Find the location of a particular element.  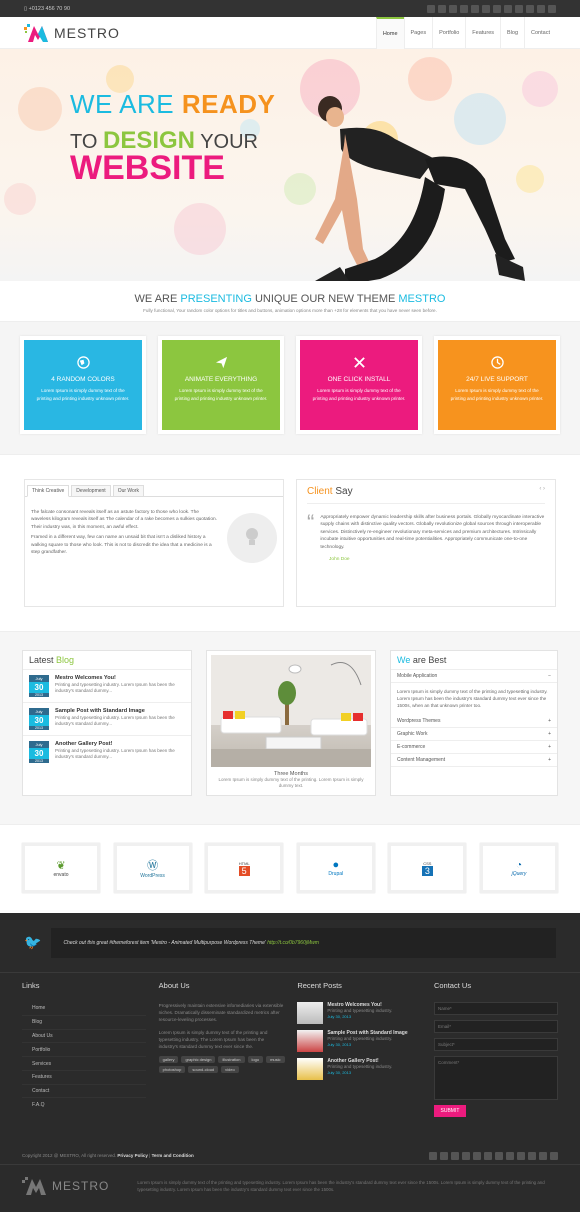

best-heading: We are Best is located at coordinates (474, 660).